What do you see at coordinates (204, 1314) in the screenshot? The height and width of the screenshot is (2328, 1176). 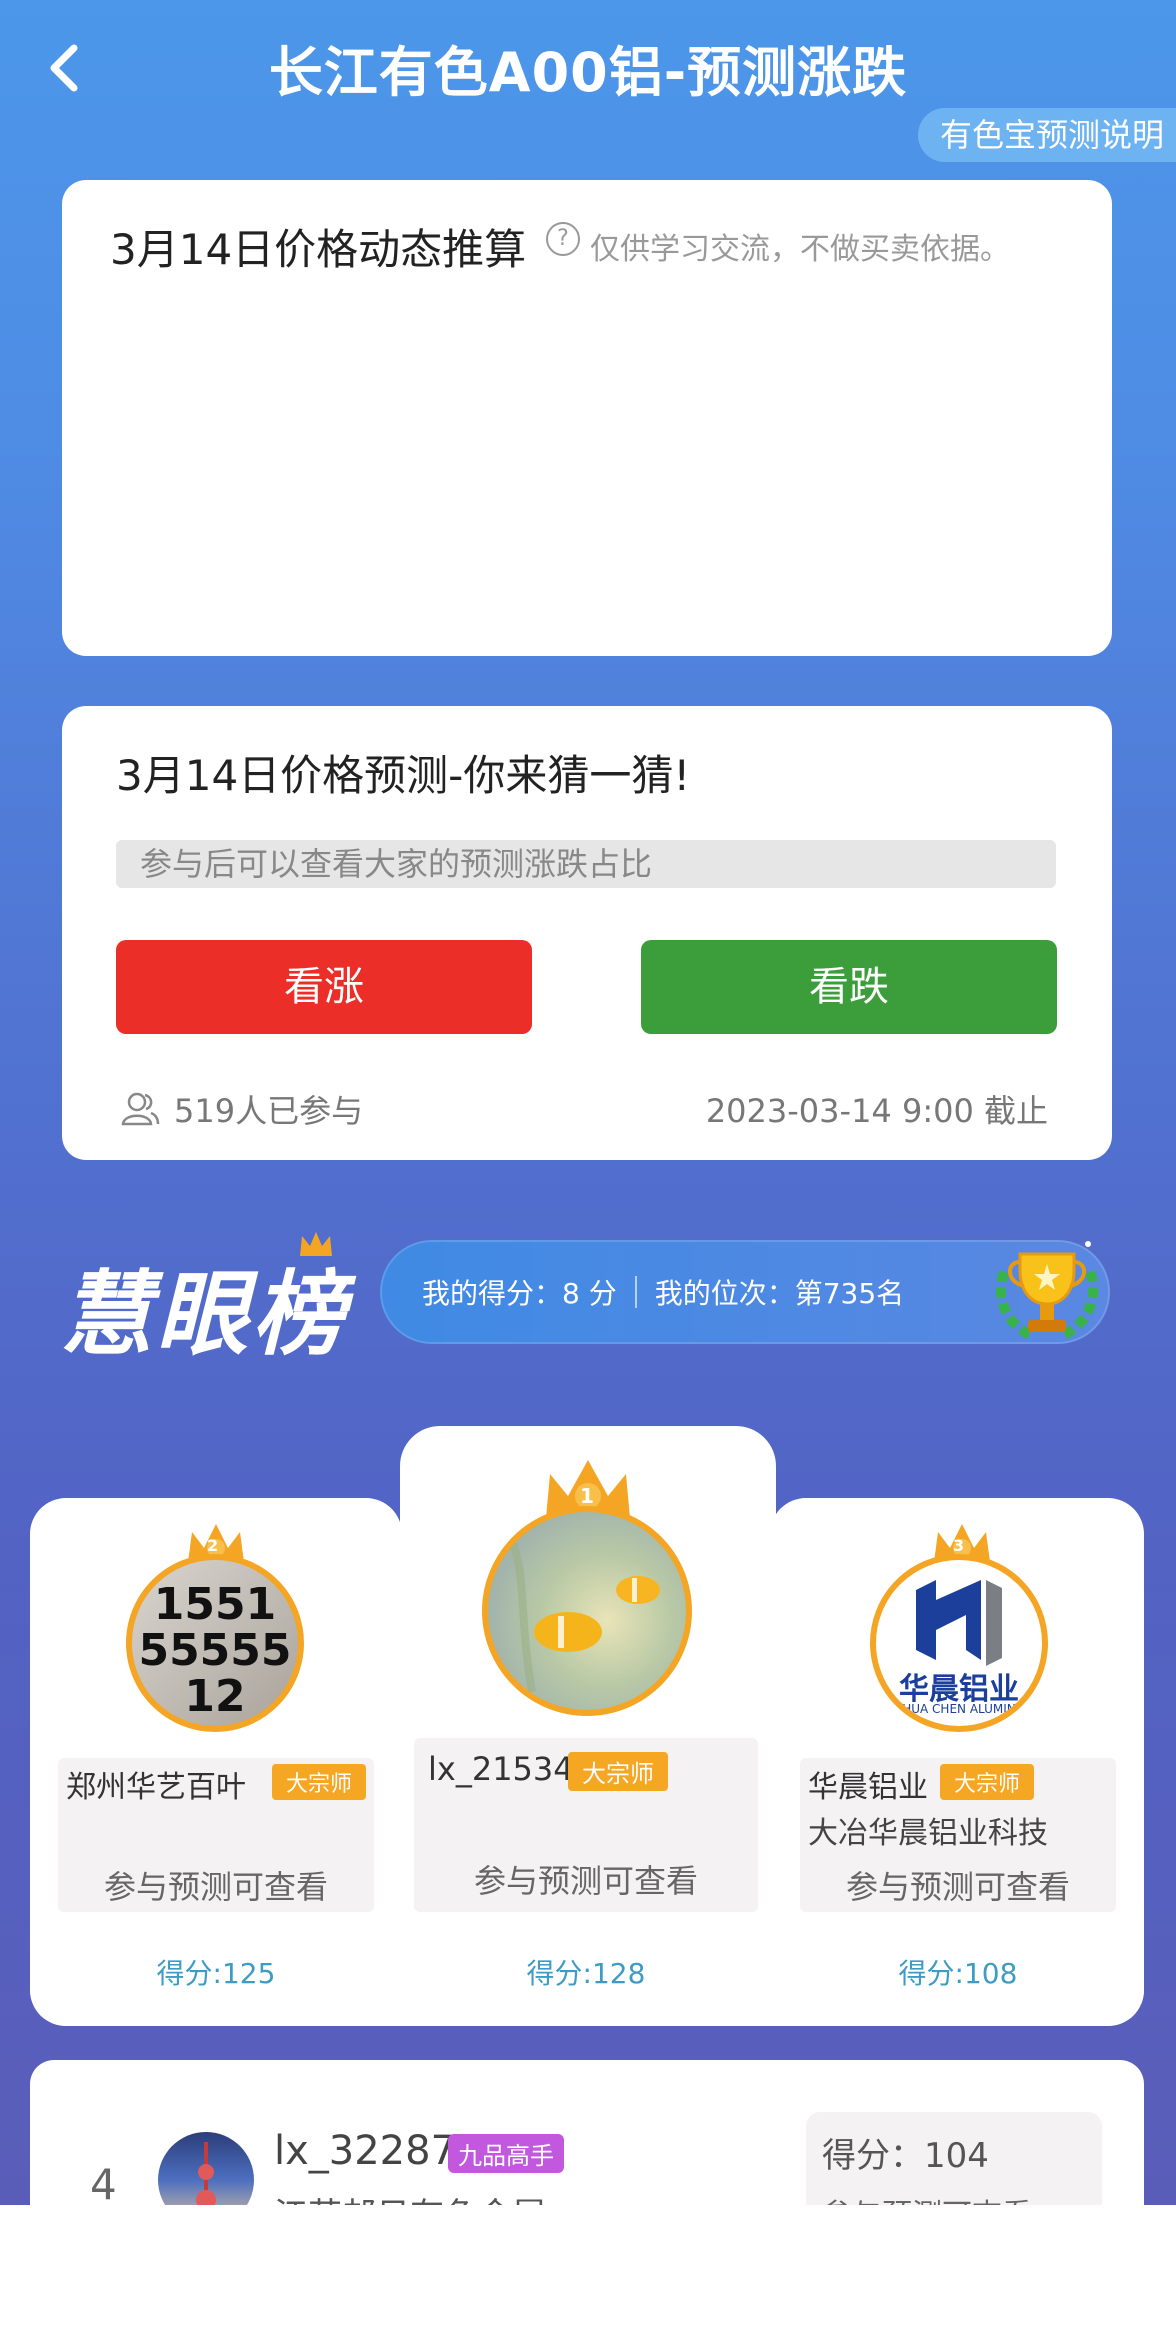 I see `ranking-logo: 慧眼榜` at bounding box center [204, 1314].